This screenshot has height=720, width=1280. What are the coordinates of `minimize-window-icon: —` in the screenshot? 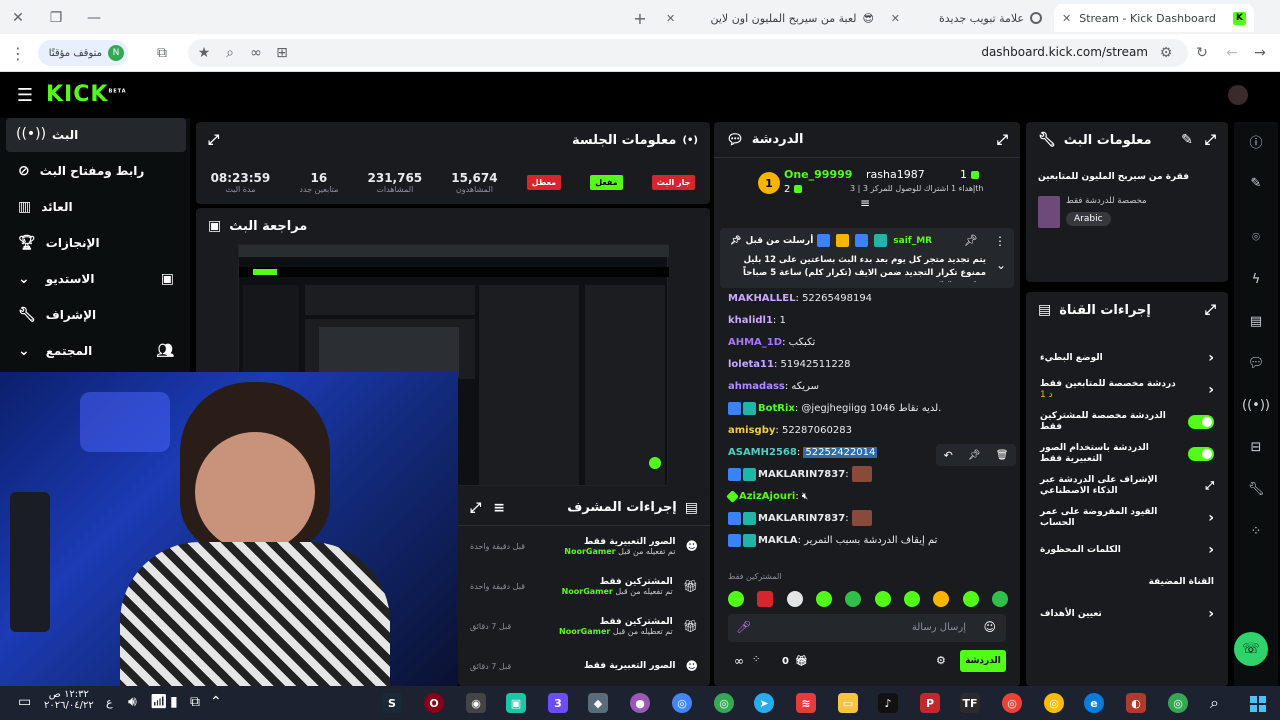 It's located at (94, 18).